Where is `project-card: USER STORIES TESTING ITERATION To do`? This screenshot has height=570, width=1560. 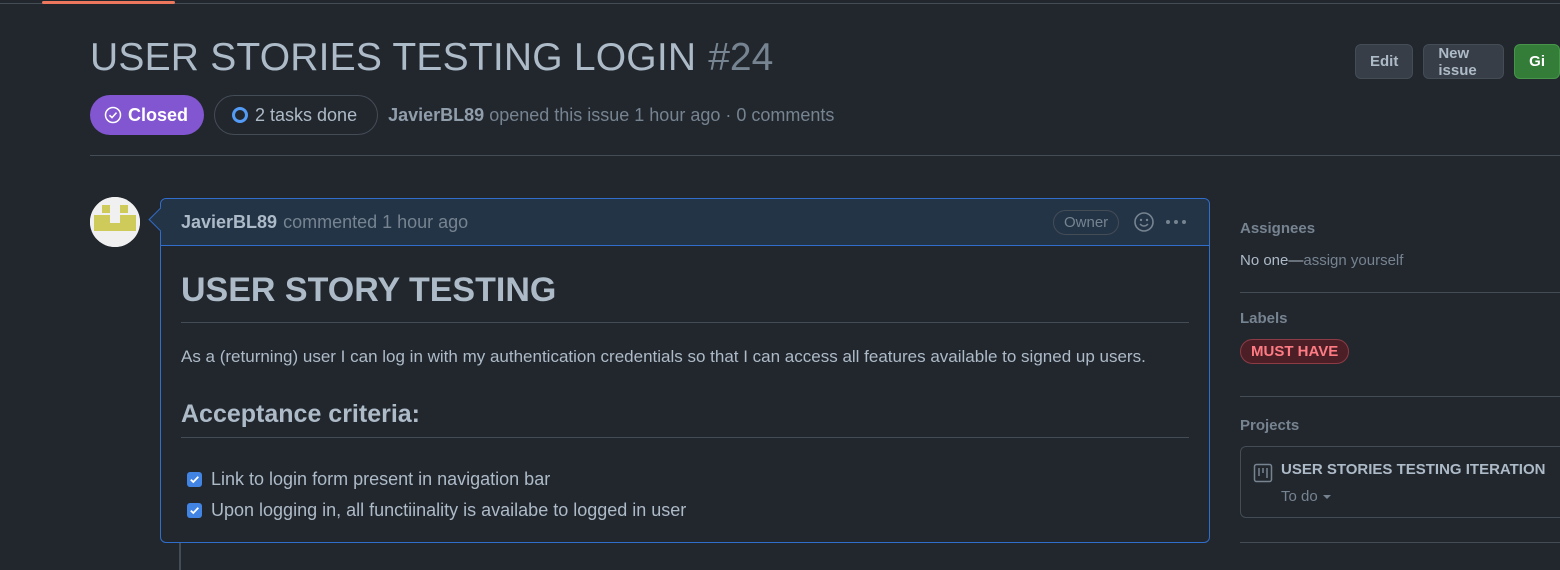 project-card: USER STORIES TESTING ITERATION To do is located at coordinates (1400, 482).